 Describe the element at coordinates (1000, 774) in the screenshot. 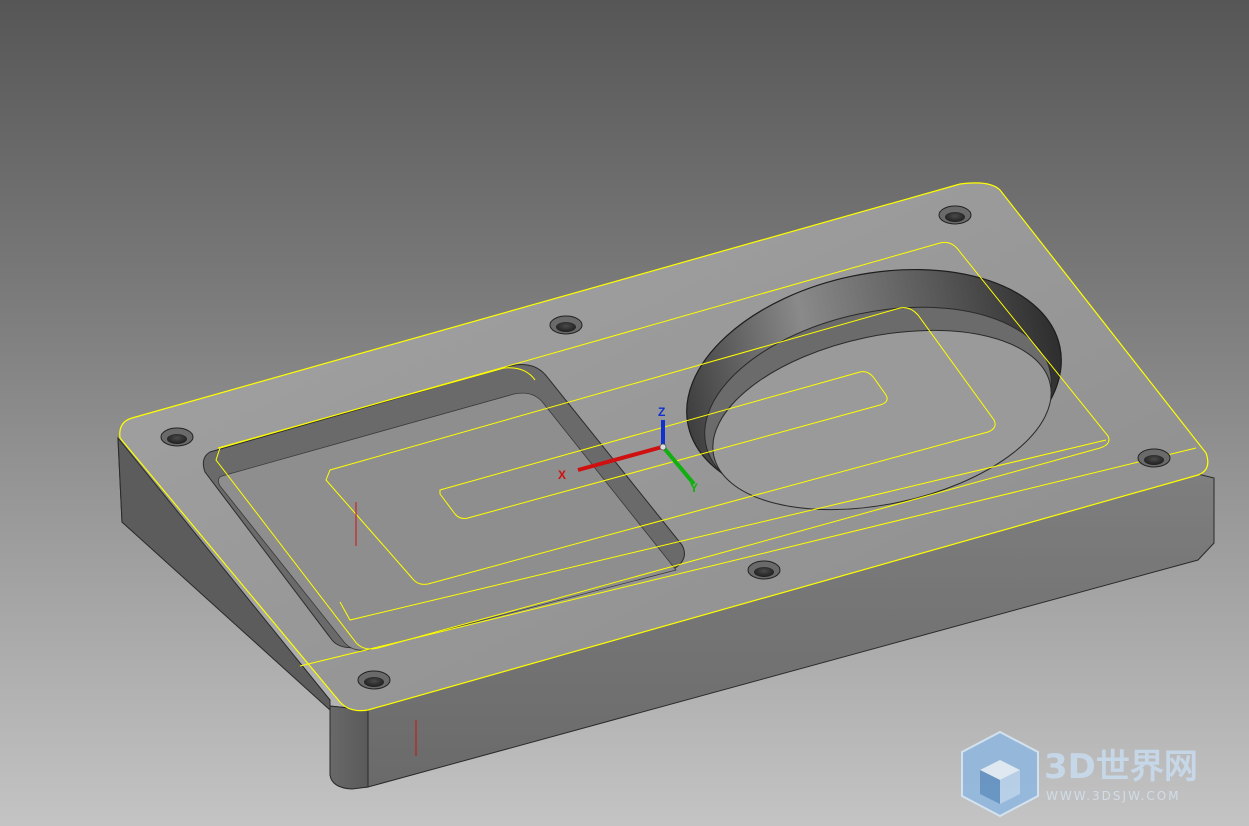

I see `cube-logo-icon` at that location.